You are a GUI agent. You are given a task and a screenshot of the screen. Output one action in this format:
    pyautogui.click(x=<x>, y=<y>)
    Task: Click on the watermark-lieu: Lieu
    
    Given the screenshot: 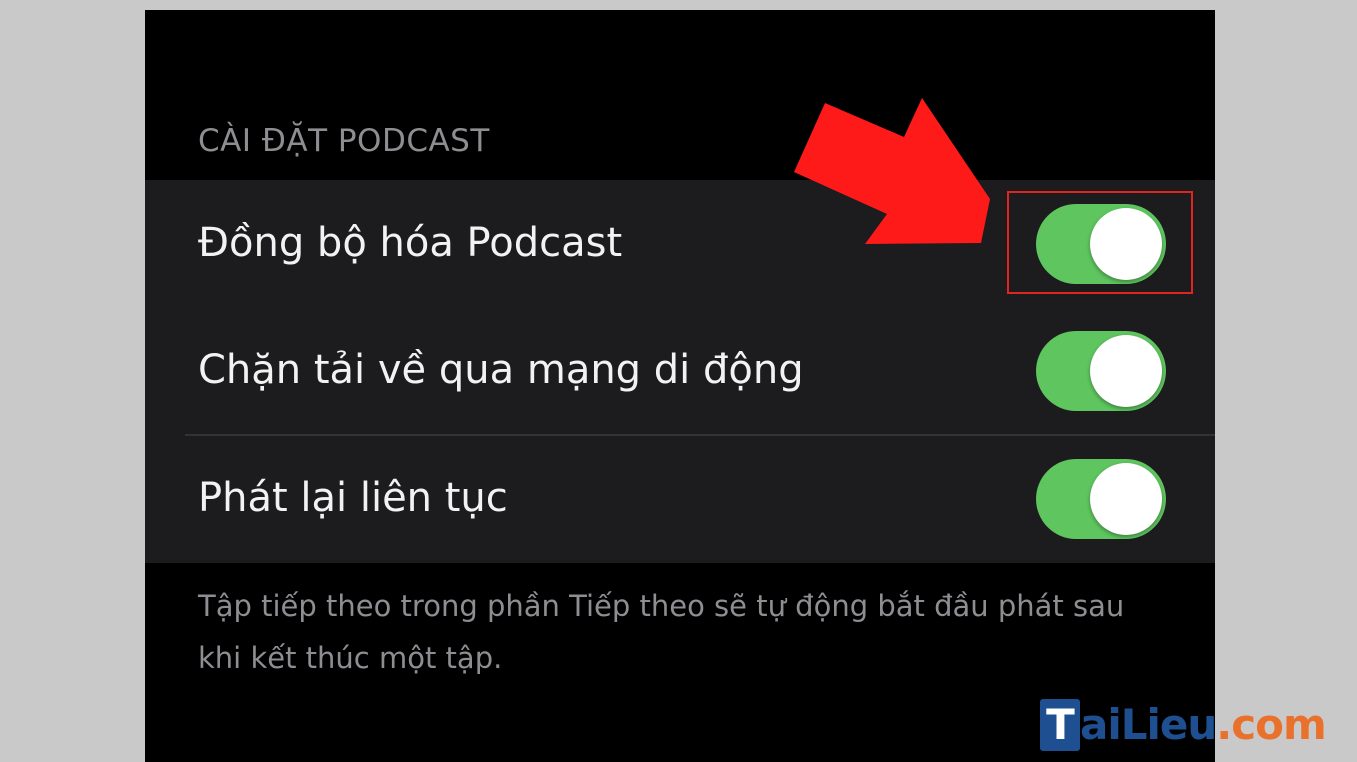 What is the action you would take?
    pyautogui.click(x=1169, y=724)
    